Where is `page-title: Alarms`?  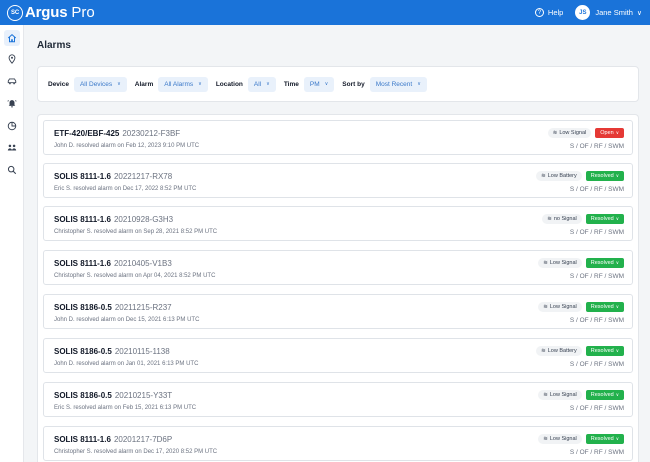
page-title: Alarms is located at coordinates (54, 45).